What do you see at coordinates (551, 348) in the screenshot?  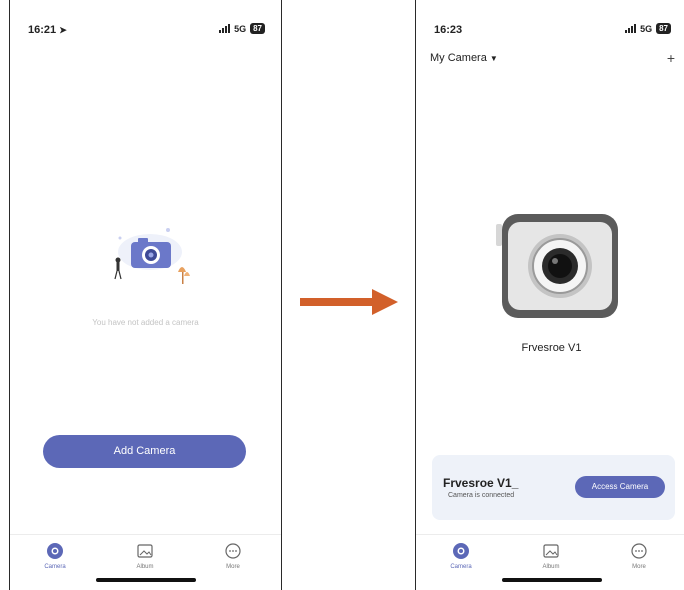 I see `camera-name: Frvesroe V1` at bounding box center [551, 348].